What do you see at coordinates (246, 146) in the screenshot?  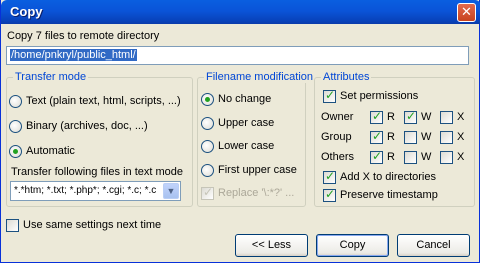 I see `lower-case-label: Lower case` at bounding box center [246, 146].